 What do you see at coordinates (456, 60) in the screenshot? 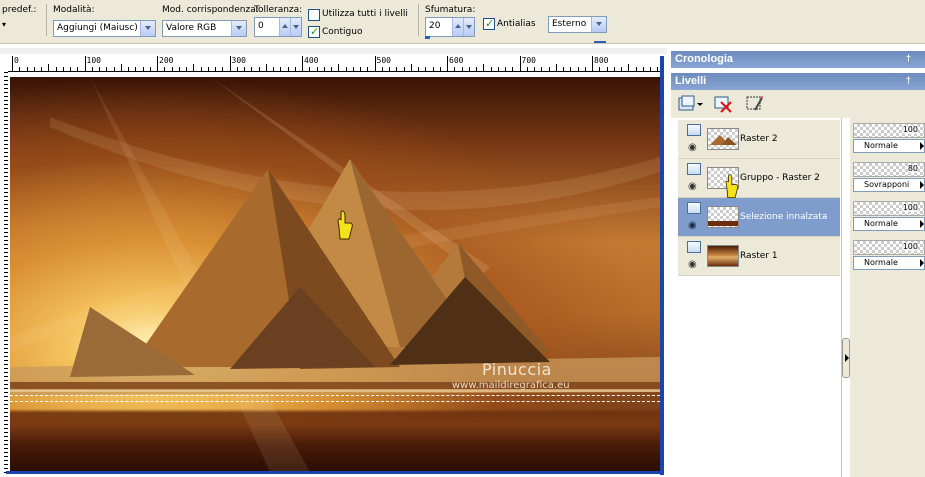
I see `ruler-label: 600` at bounding box center [456, 60].